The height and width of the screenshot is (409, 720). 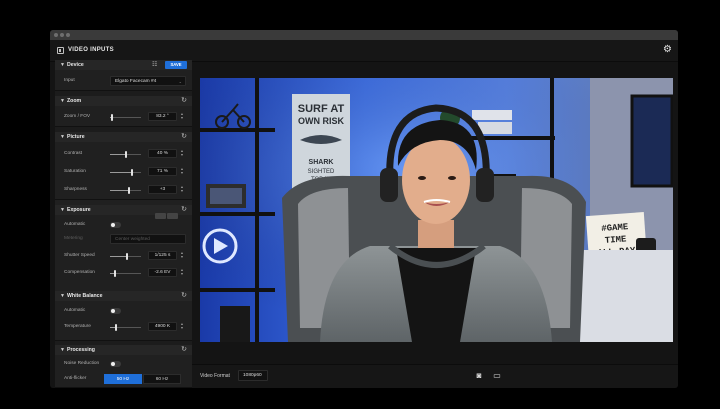 I want to click on antiflicker-50hz-button: 50 Hz, so click(x=123, y=379).